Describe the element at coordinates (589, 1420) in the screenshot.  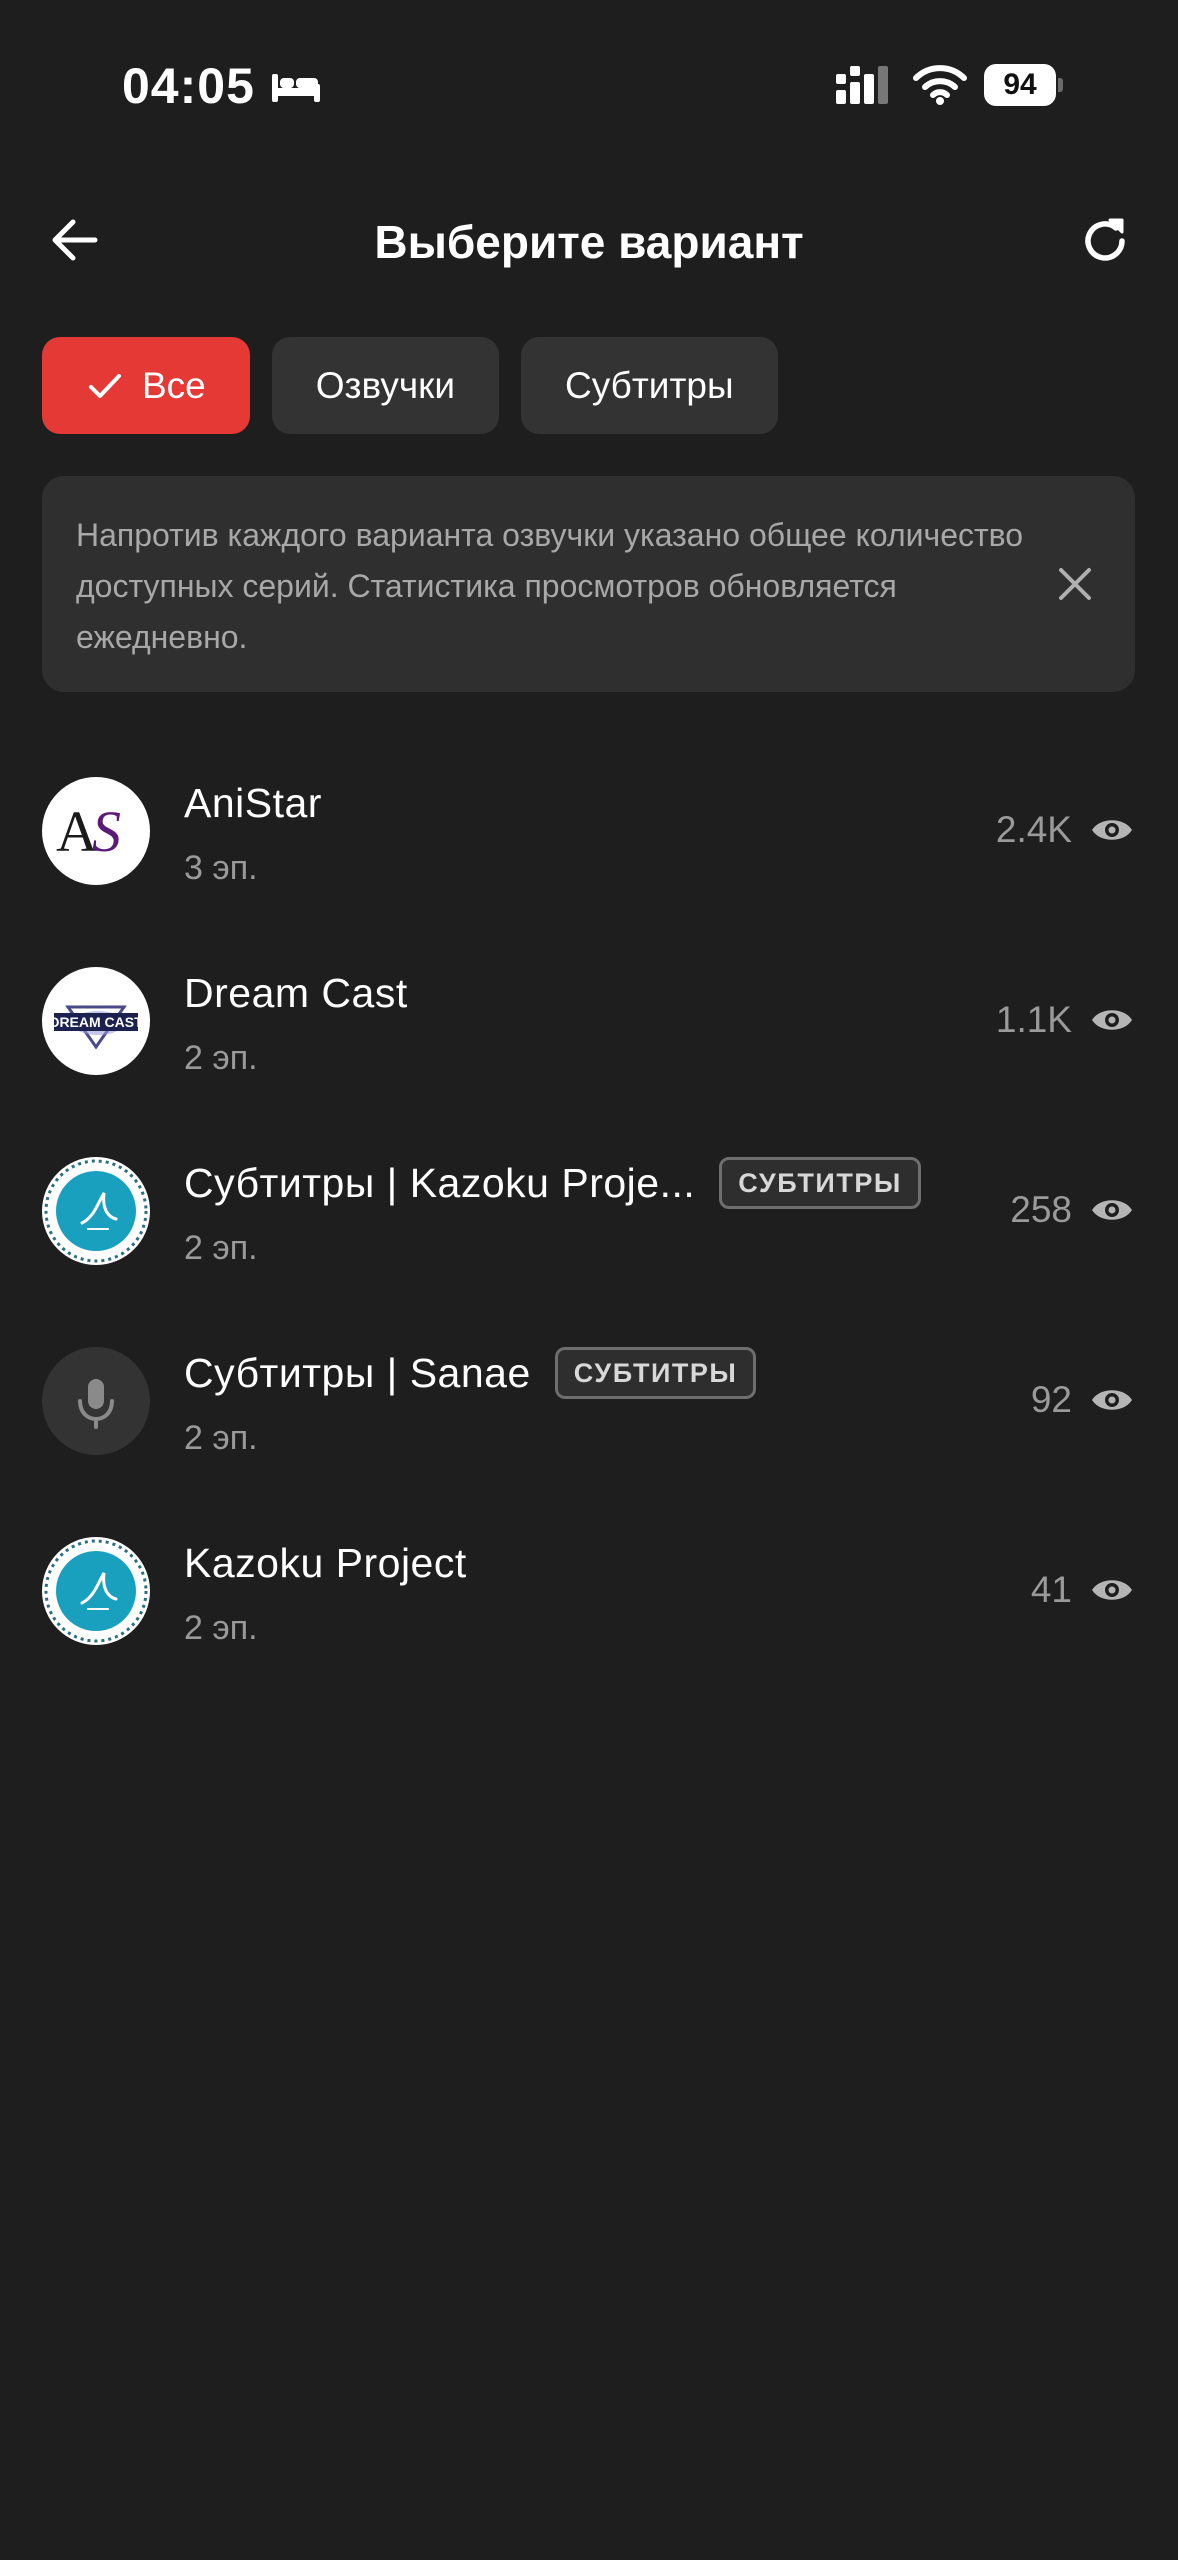
I see `list-item: Субтитры | Sanae СУБТИТРЫ 2 эп. 92` at that location.